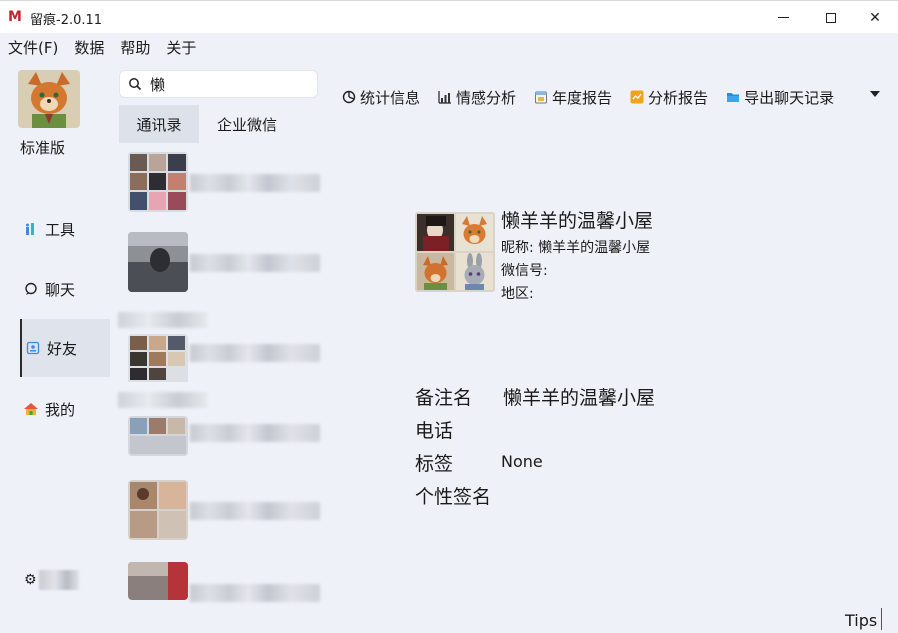 This screenshot has width=898, height=633. Describe the element at coordinates (31, 289) in the screenshot. I see `chat-icon` at that location.